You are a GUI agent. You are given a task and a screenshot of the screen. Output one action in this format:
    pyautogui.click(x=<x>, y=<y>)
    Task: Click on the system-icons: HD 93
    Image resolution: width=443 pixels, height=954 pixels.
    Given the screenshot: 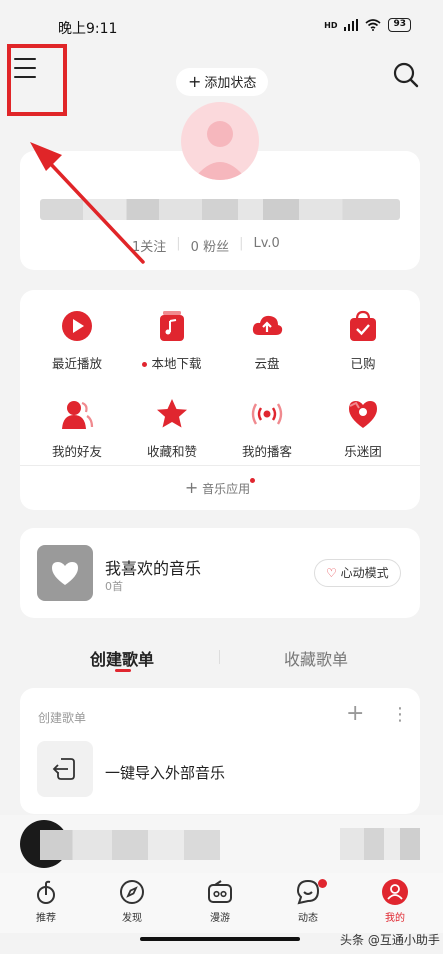 What is the action you would take?
    pyautogui.click(x=367, y=25)
    